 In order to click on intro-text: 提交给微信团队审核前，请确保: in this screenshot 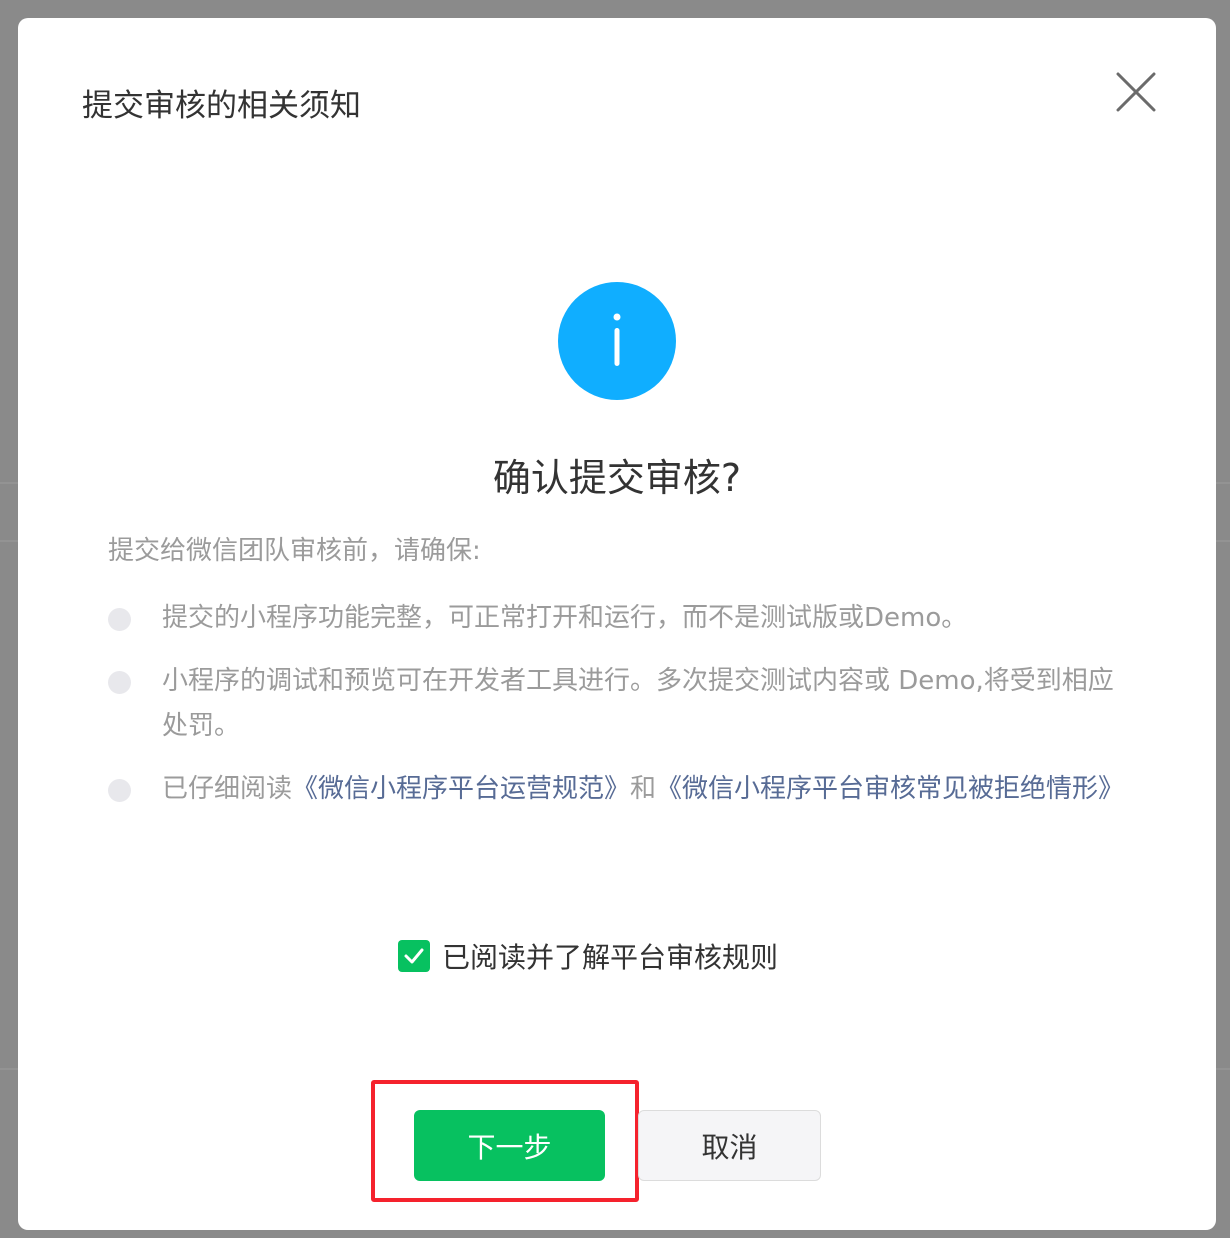, I will do `click(294, 551)`.